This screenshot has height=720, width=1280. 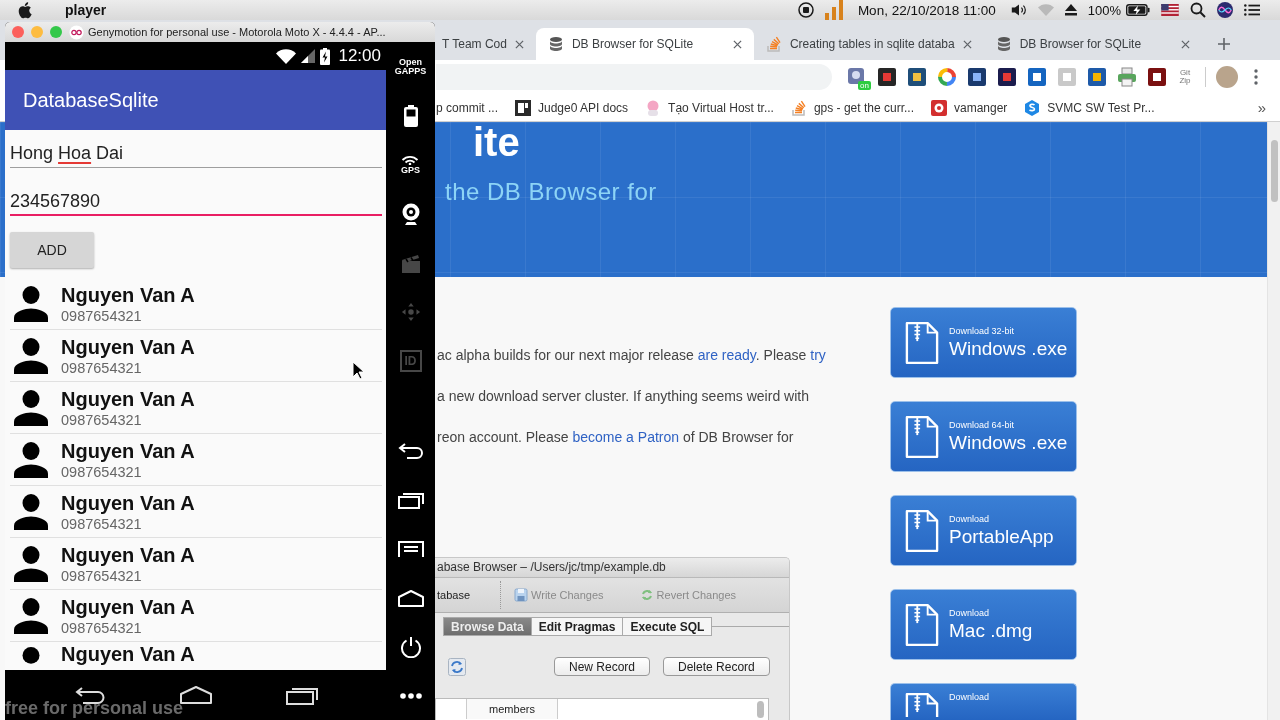 What do you see at coordinates (410, 548) in the screenshot?
I see `menu-icon` at bounding box center [410, 548].